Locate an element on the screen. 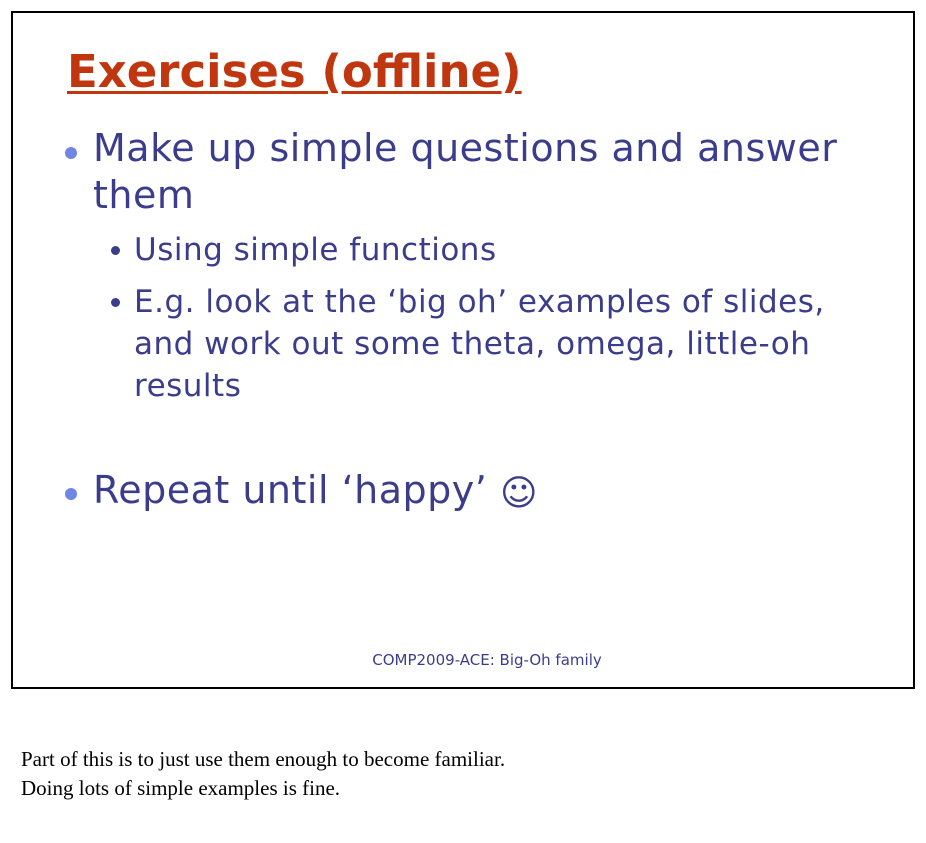 The image size is (926, 843). slide-title: Exercises (offline) is located at coordinates (294, 71).